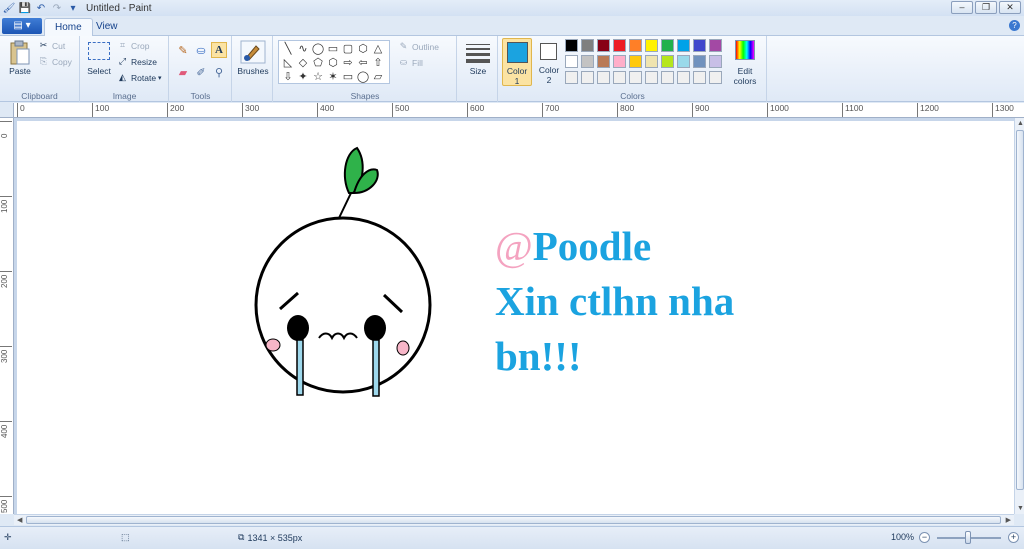  I want to click on select-icon, so click(99, 51).